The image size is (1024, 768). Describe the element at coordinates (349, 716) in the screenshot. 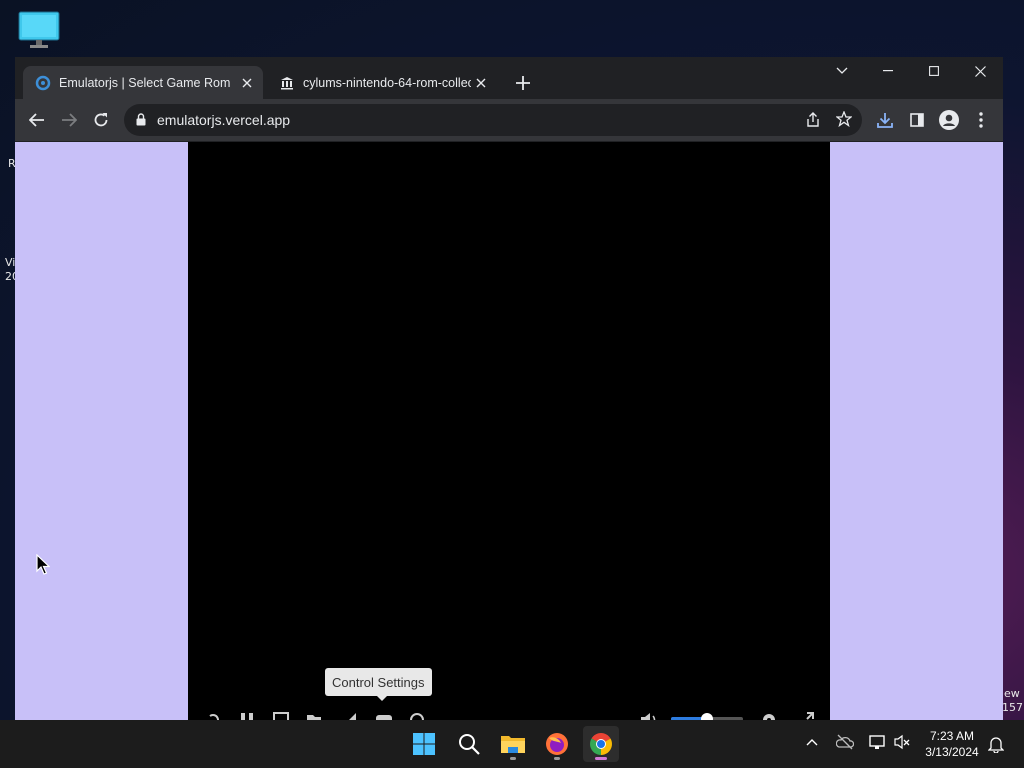

I see `cheats-icon` at that location.